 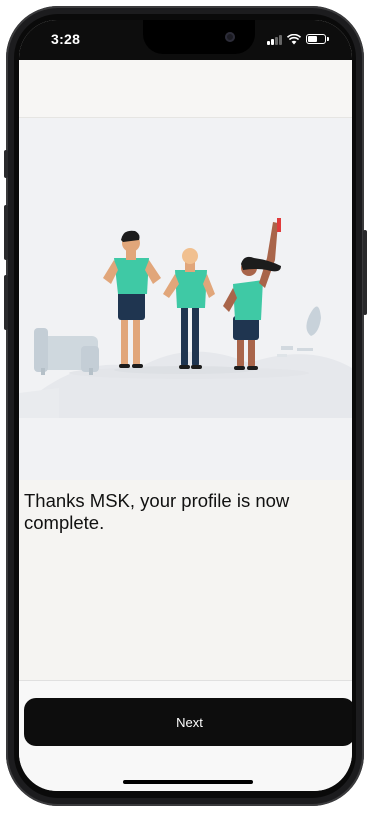 I want to click on volume-up-button, so click(x=6, y=232).